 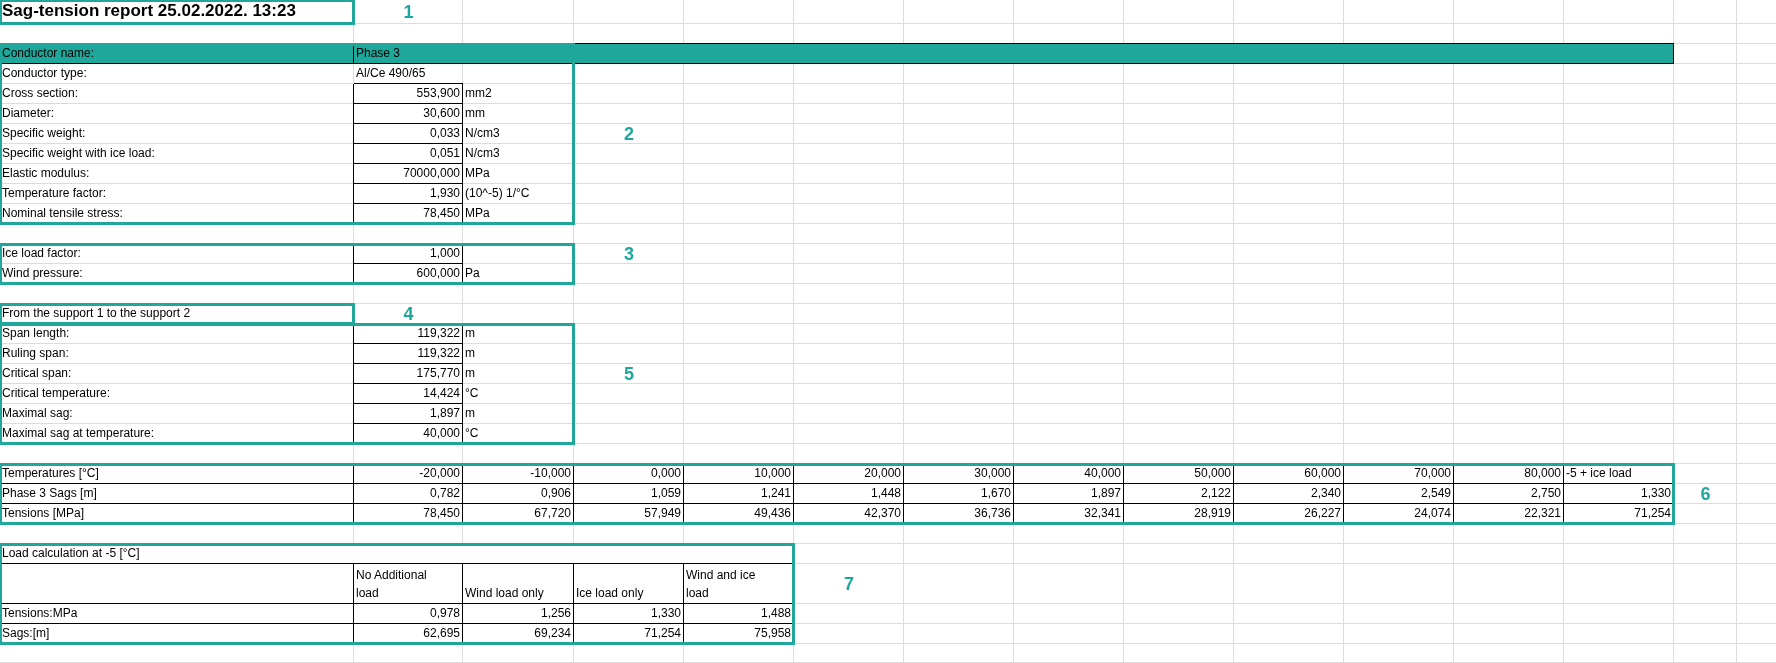 I want to click on table-cell: 30,000, so click(x=959, y=474).